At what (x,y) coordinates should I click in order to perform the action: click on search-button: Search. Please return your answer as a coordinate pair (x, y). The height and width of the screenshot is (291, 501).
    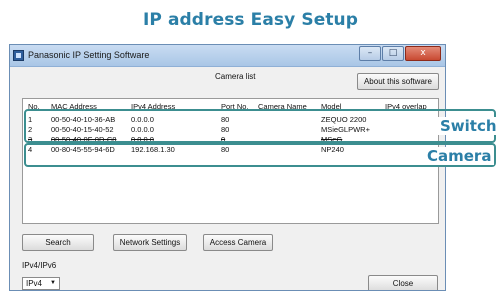
    Looking at the image, I should click on (58, 242).